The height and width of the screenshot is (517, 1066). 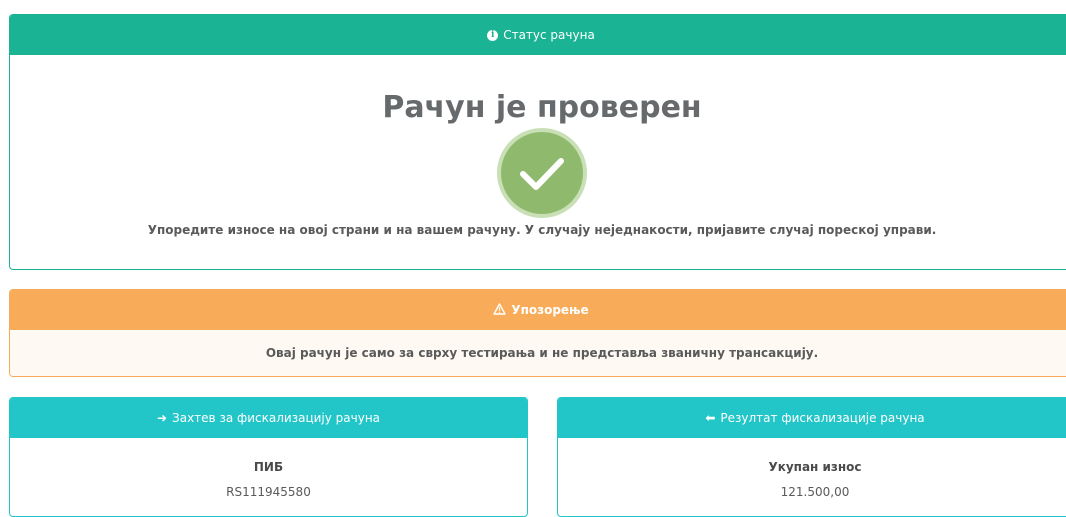 I want to click on status-title: Рачун је проверен, so click(x=542, y=107).